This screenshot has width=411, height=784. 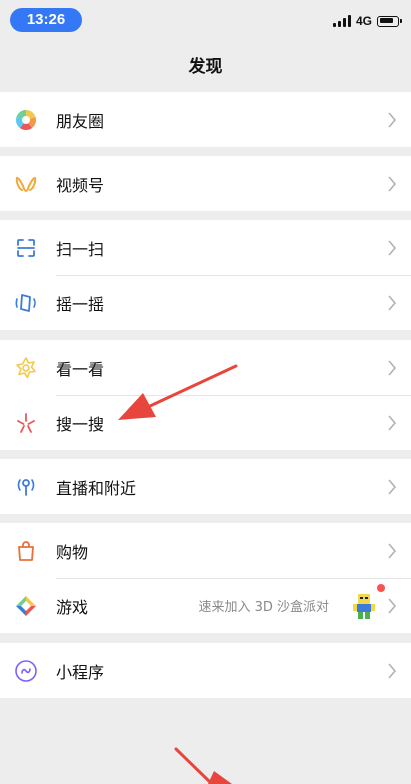 What do you see at coordinates (205, 22) in the screenshot?
I see `status-bar: 13:26 4G` at bounding box center [205, 22].